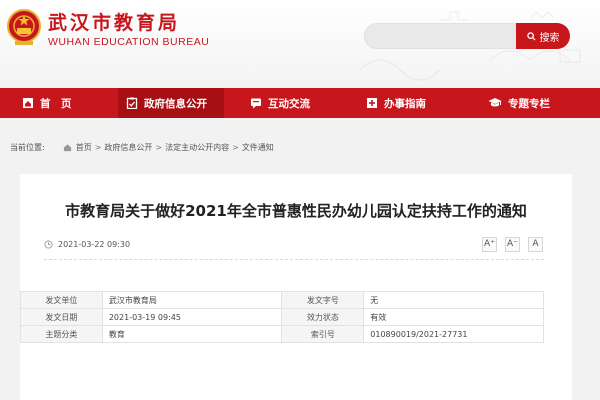 The height and width of the screenshot is (400, 600). What do you see at coordinates (289, 103) in the screenshot?
I see `nav-item-label: 互动交流` at bounding box center [289, 103].